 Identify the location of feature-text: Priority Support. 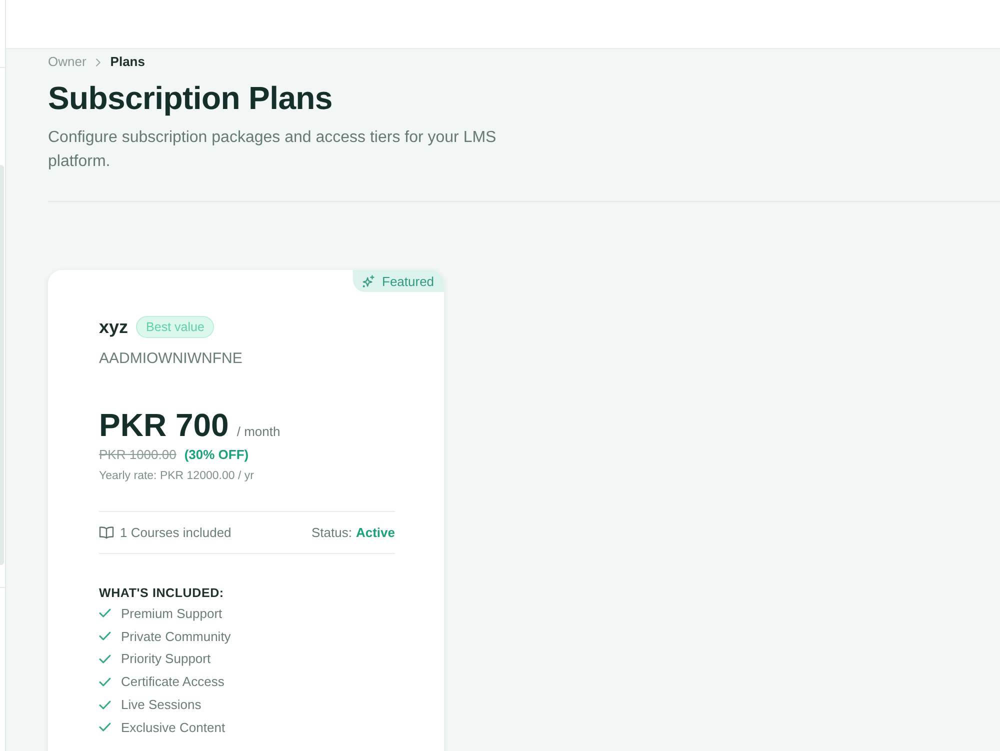
(166, 659).